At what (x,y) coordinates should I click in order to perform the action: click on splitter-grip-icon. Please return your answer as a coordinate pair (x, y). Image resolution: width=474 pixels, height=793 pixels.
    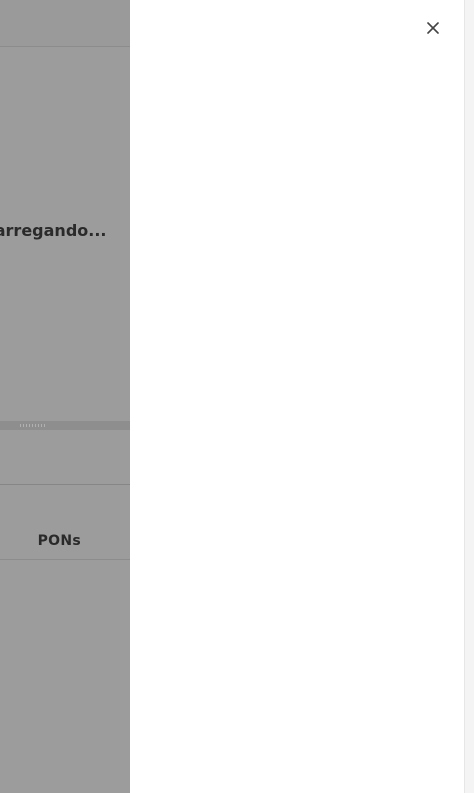
    Looking at the image, I should click on (33, 425).